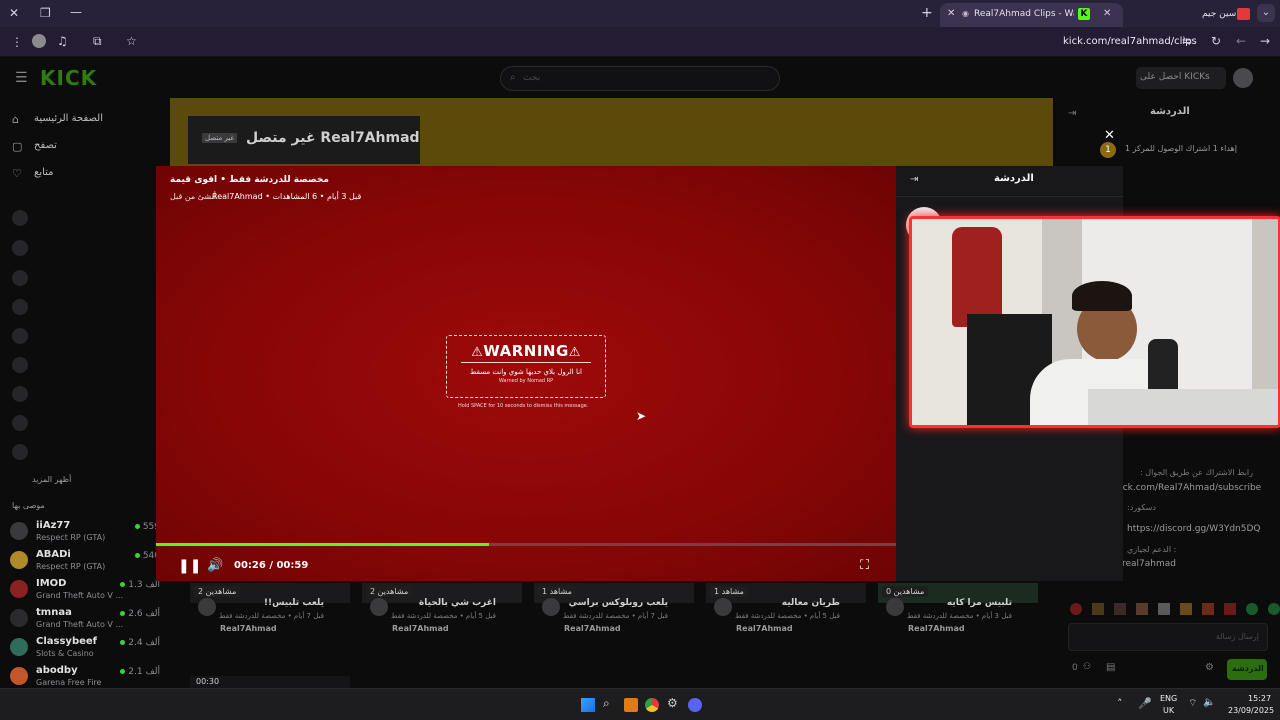 The width and height of the screenshot is (1280, 720). What do you see at coordinates (1216, 41) in the screenshot?
I see `reload-icon: ↻` at bounding box center [1216, 41].